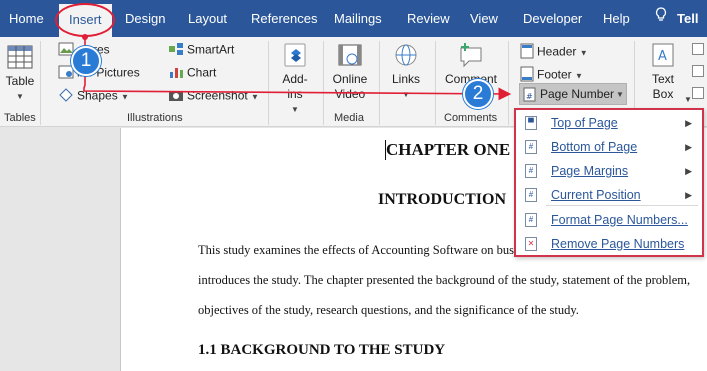 This screenshot has width=707, height=371. Describe the element at coordinates (478, 94) in the screenshot. I see `step-2-badge: 2` at that location.